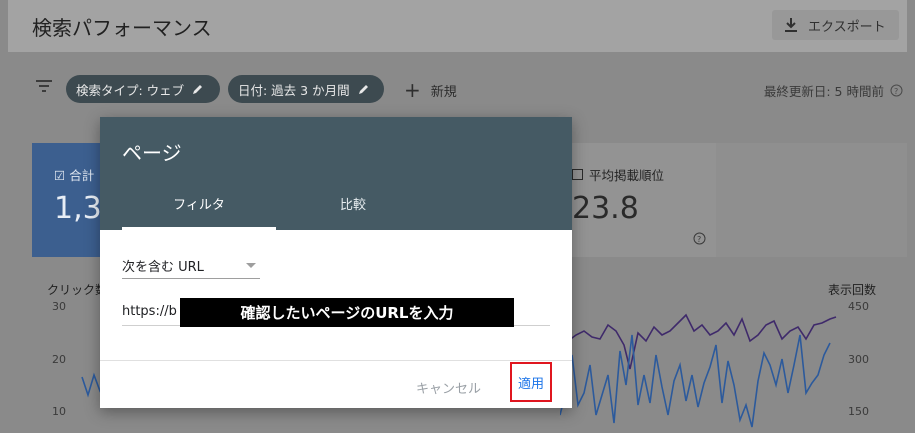 This screenshot has height=433, width=915. I want to click on apply-button: 適用, so click(531, 382).